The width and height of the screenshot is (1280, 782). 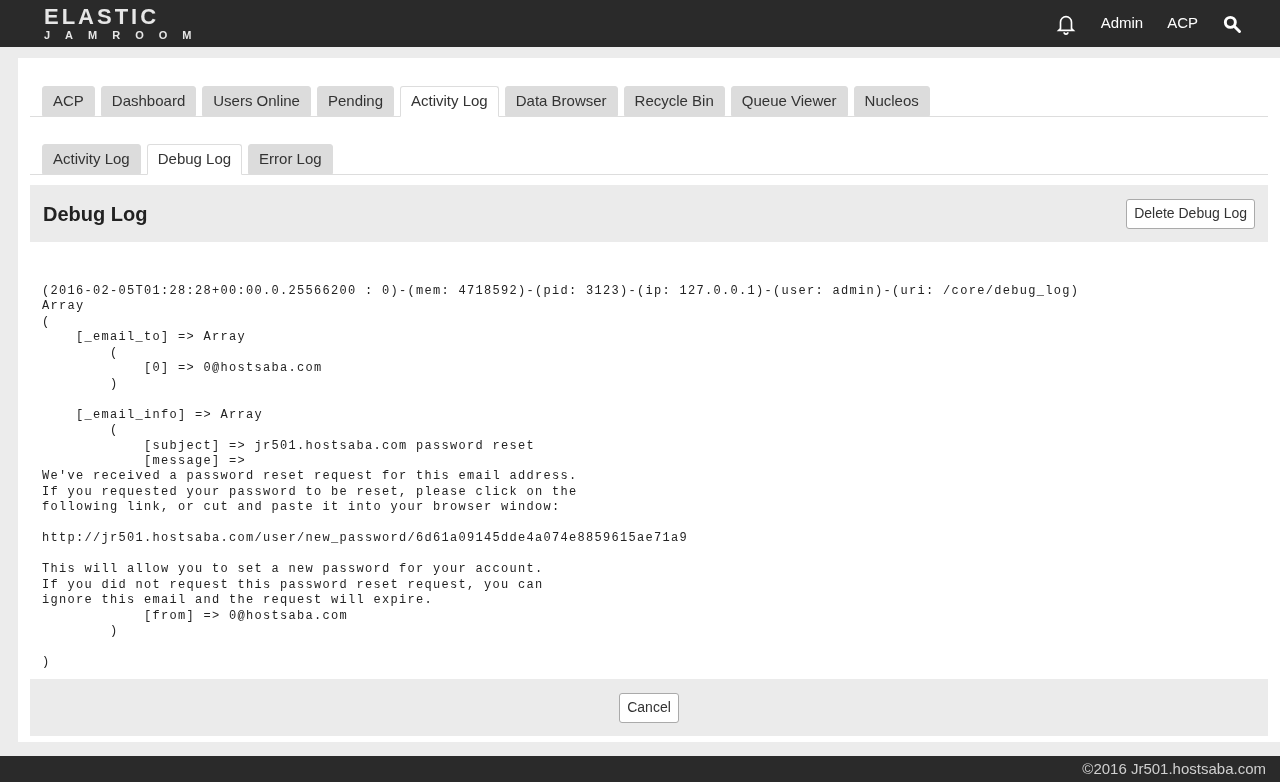 I want to click on tab: Queue Viewer, so click(x=789, y=101).